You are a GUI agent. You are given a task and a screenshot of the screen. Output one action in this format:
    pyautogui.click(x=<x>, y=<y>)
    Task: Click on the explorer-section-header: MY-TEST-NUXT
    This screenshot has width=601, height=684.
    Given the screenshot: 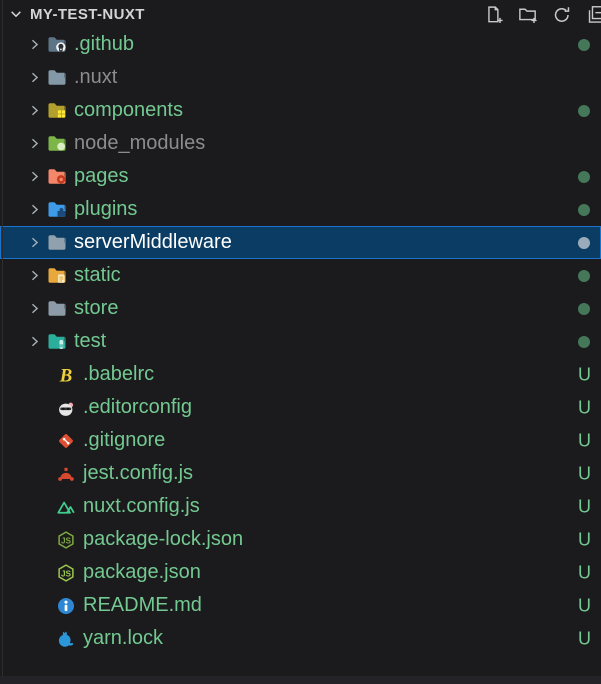 What is the action you would take?
    pyautogui.click(x=300, y=14)
    